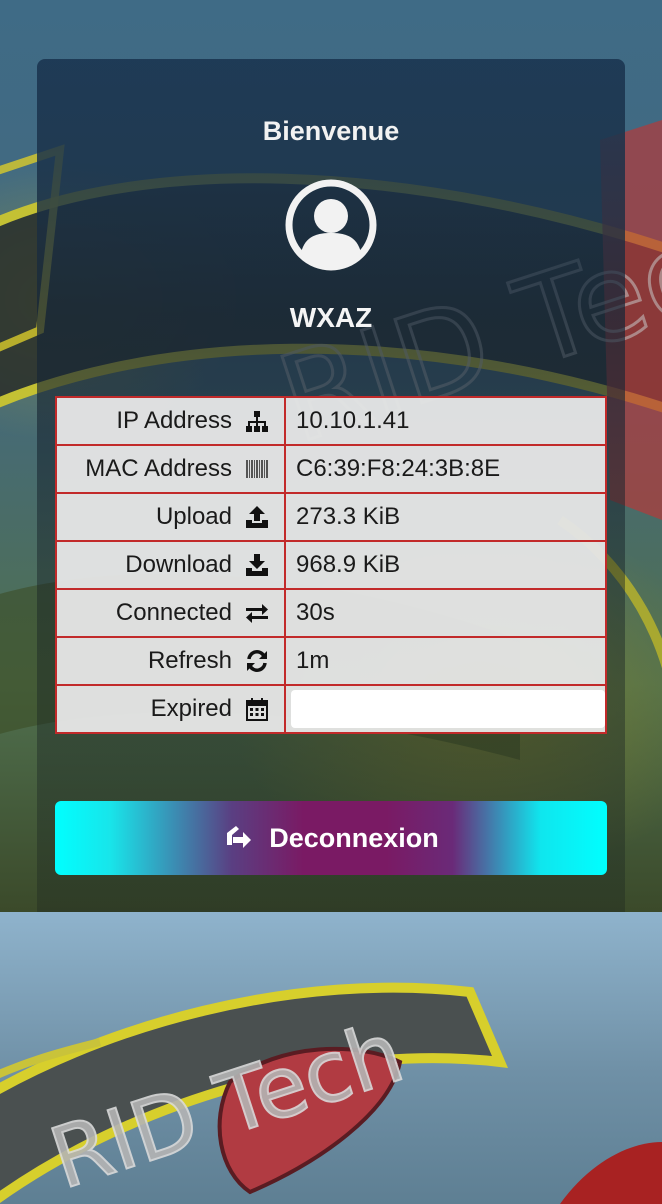  I want to click on row-label: Refresh, so click(189, 660).